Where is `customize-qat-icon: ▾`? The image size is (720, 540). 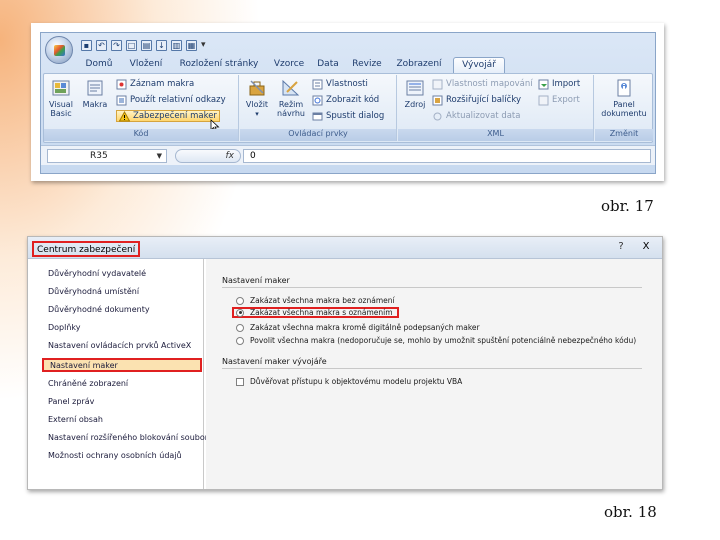
customize-qat-icon: ▾ is located at coordinates (203, 45).